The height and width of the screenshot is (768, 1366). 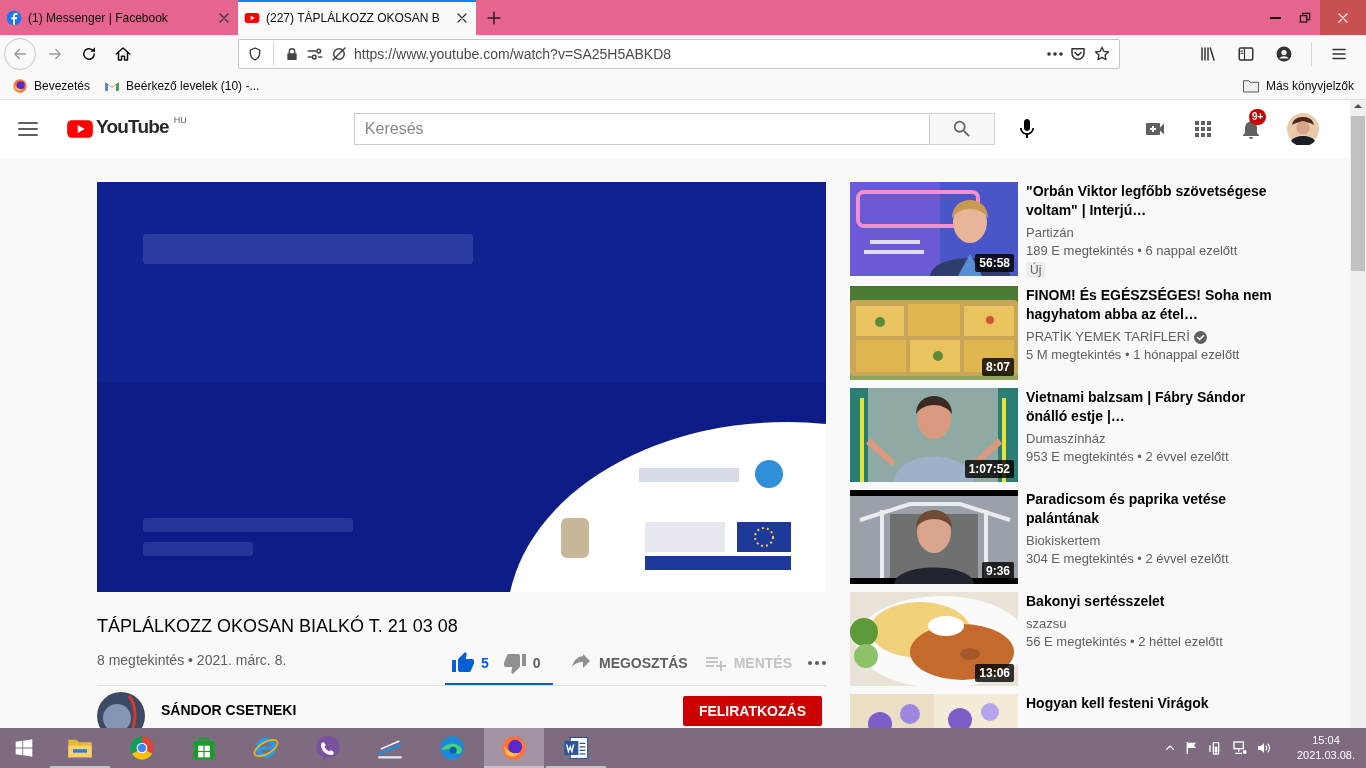 I want to click on video-stats: 56 E megtekintés • 2 héttel ezelőtt, so click(x=1125, y=642).